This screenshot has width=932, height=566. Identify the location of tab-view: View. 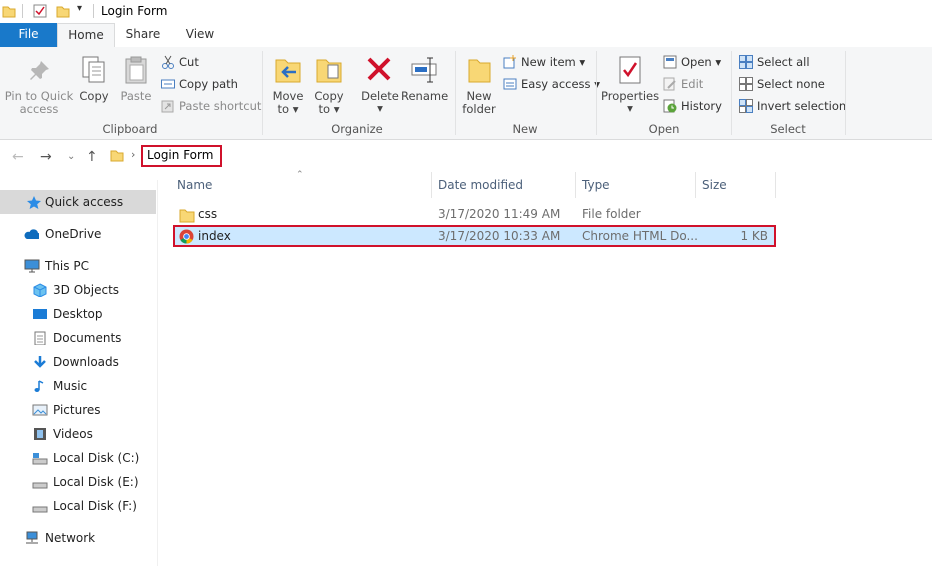
(200, 35).